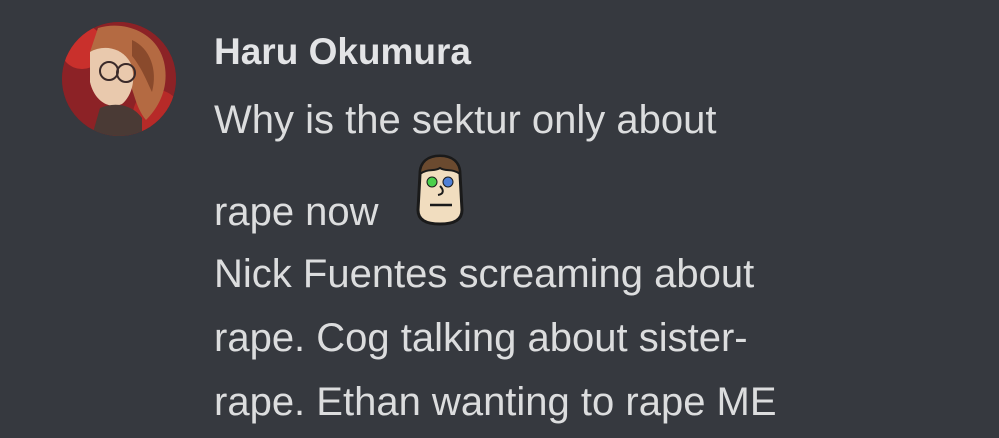 This screenshot has width=999, height=438. What do you see at coordinates (342, 52) in the screenshot?
I see `author-name: Haru Okumura` at bounding box center [342, 52].